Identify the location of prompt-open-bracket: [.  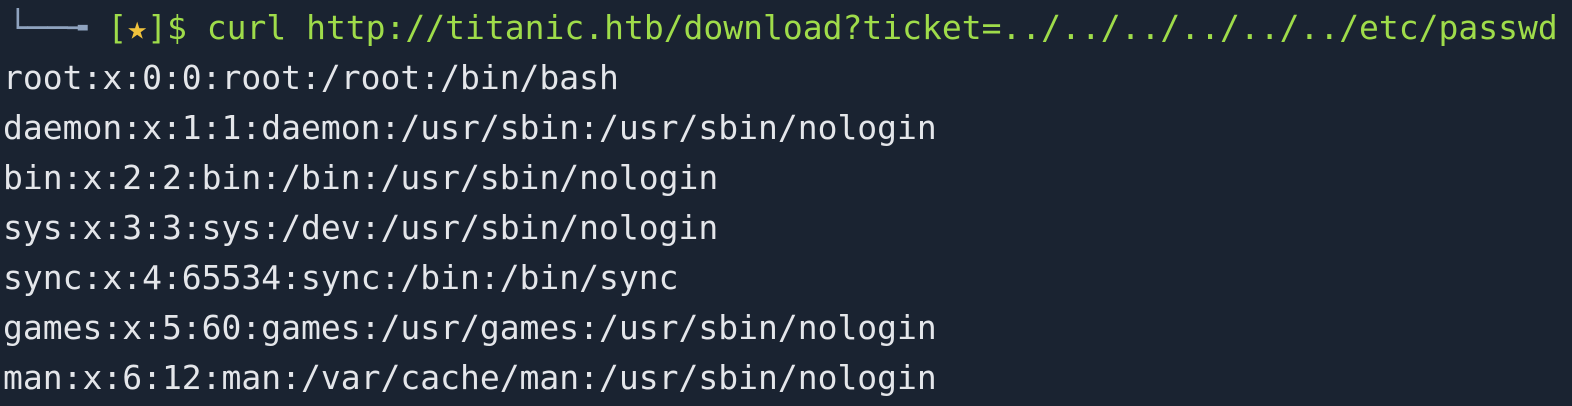
(117, 27).